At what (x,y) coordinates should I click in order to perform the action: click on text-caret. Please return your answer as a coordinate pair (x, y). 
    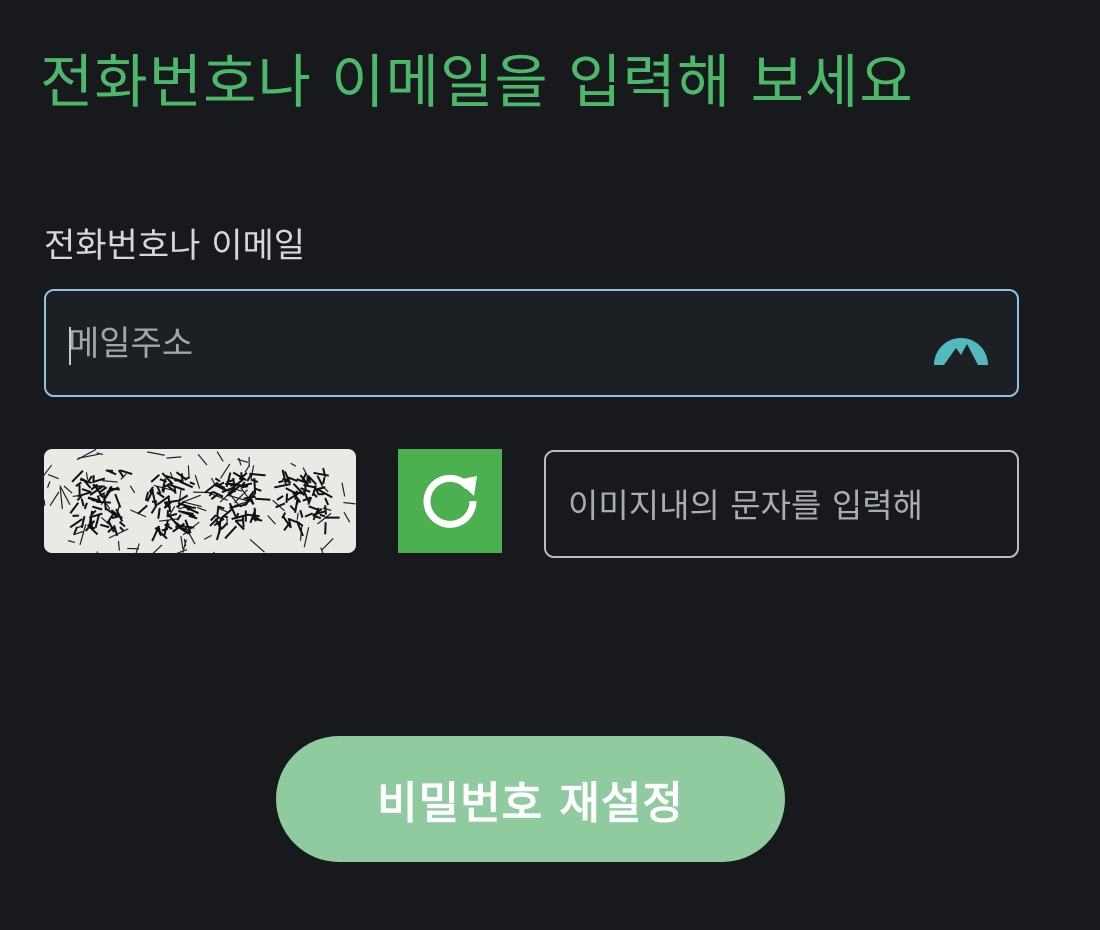
    Looking at the image, I should click on (70, 346).